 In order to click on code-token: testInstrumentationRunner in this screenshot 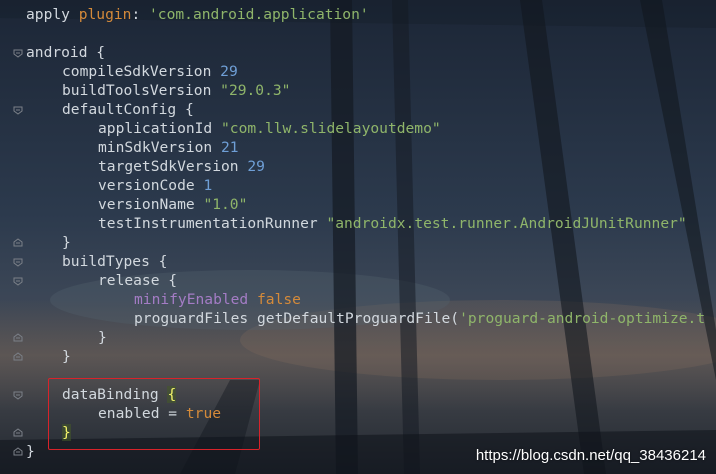, I will do `click(212, 223)`.